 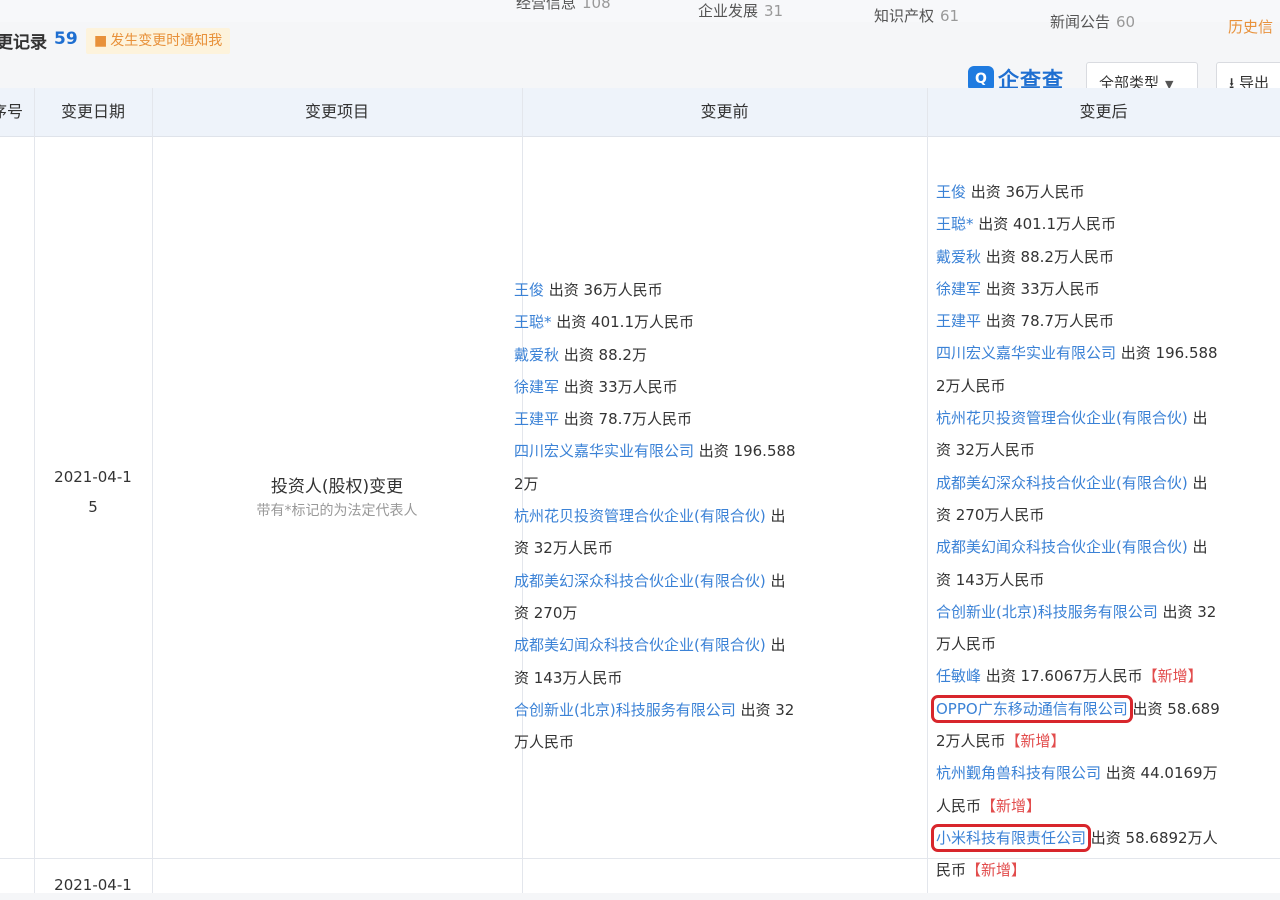 What do you see at coordinates (958, 676) in the screenshot?
I see `shareholder-link: 任敏峰` at bounding box center [958, 676].